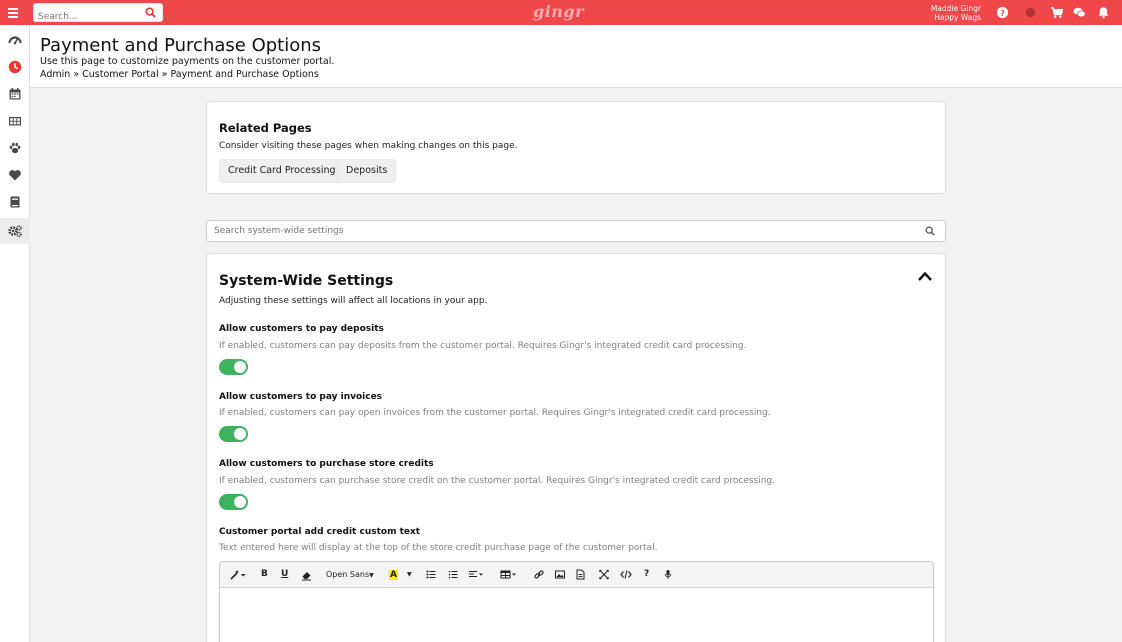  Describe the element at coordinates (539, 574) in the screenshot. I see `link-icon` at that location.